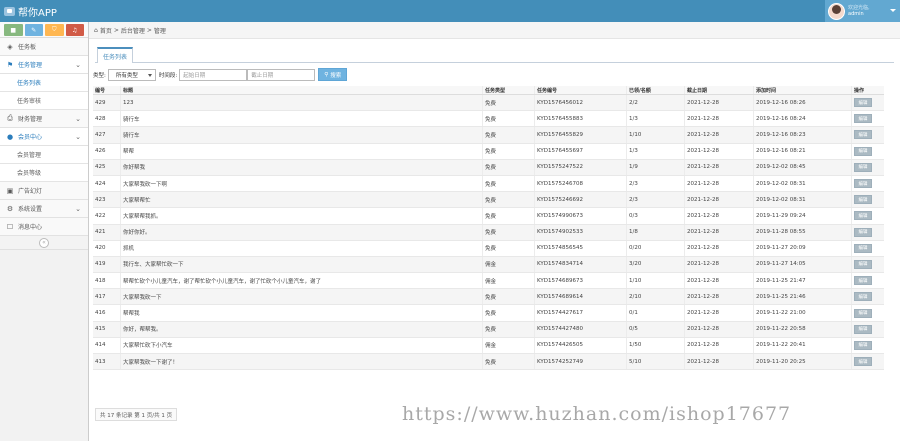 This screenshot has width=900, height=441. Describe the element at coordinates (581, 90) in the screenshot. I see `column-header: 任务编号` at that location.